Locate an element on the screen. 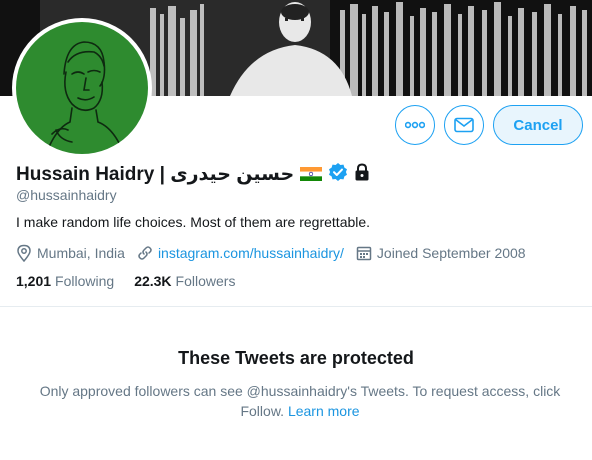 This screenshot has width=592, height=460. following-stat: 1,201 Following is located at coordinates (65, 281).